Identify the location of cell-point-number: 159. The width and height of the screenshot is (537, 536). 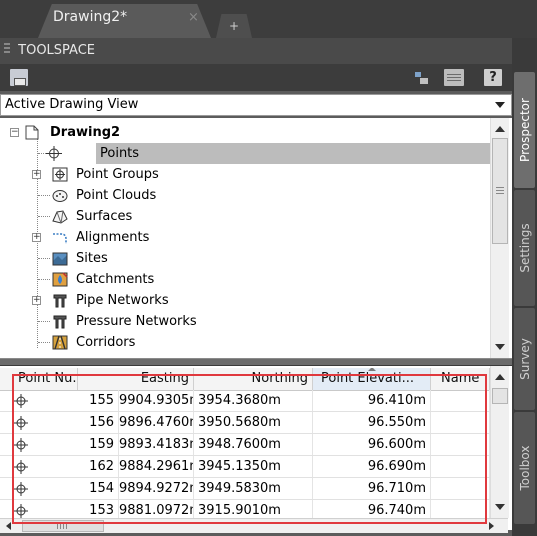
(59, 444).